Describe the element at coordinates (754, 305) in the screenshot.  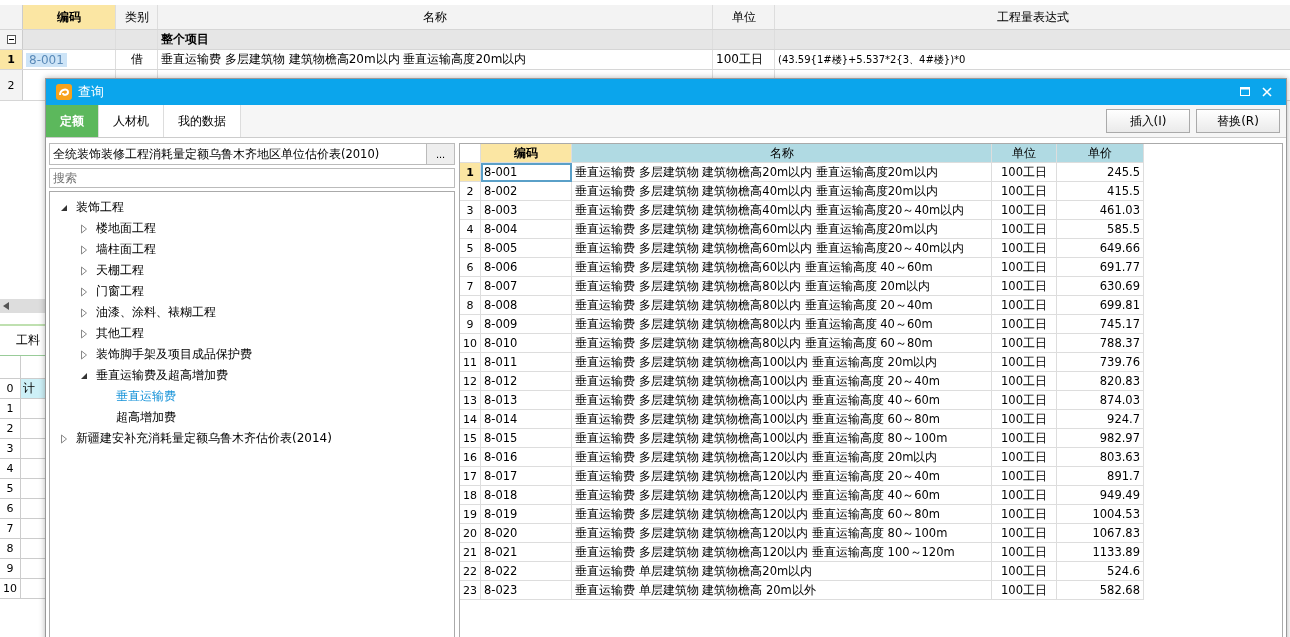
I see `table-cell: 垂直运输费 多层建筑物 建筑物檐高80以内 垂直运输高度 20～40m` at that location.